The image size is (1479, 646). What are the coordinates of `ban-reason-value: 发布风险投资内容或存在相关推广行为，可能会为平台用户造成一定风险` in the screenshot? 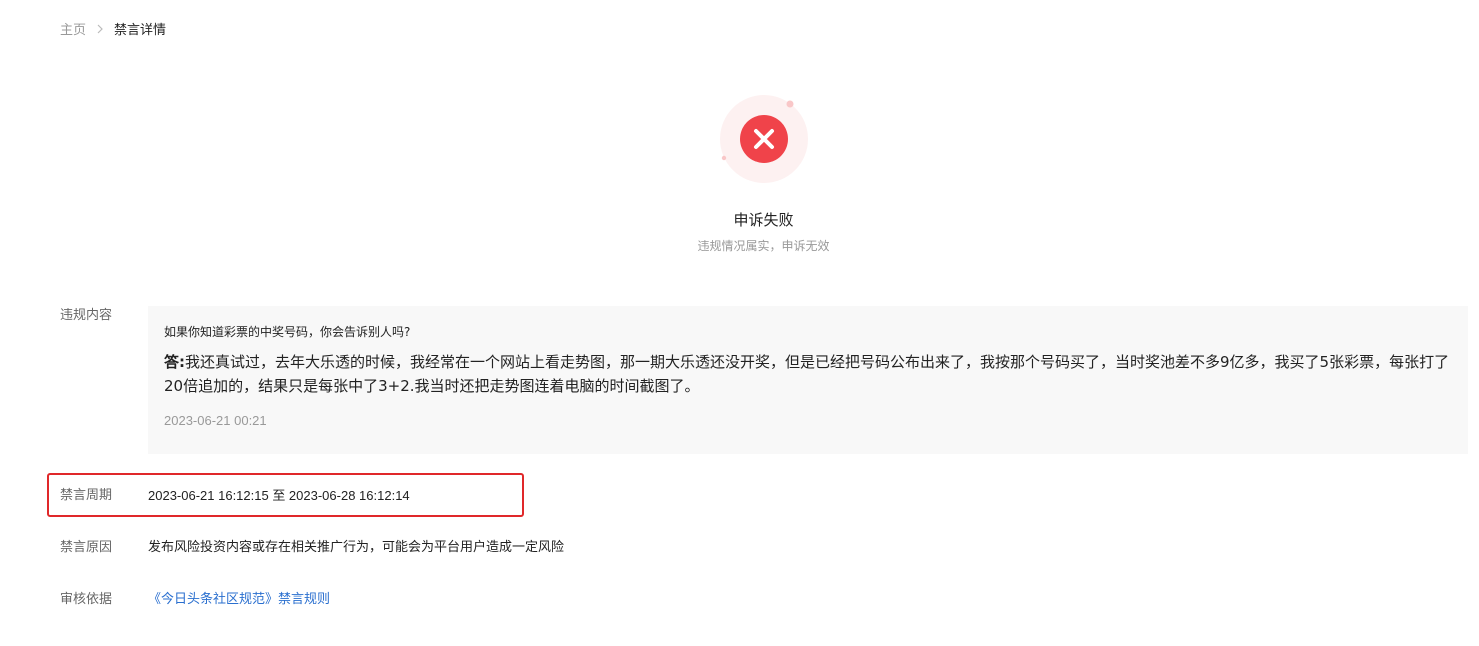 It's located at (356, 547).